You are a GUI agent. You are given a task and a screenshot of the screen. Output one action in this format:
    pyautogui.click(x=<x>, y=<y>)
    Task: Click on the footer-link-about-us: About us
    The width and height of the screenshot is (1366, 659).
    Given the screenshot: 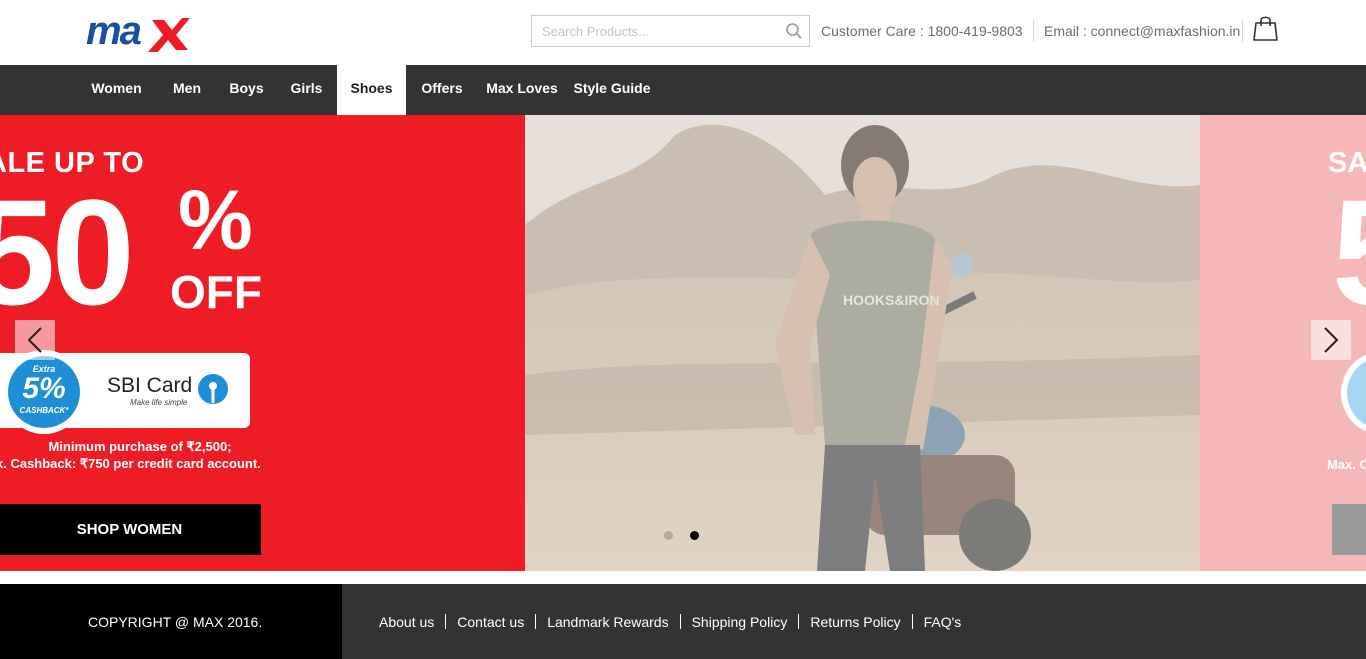 What is the action you would take?
    pyautogui.click(x=406, y=622)
    